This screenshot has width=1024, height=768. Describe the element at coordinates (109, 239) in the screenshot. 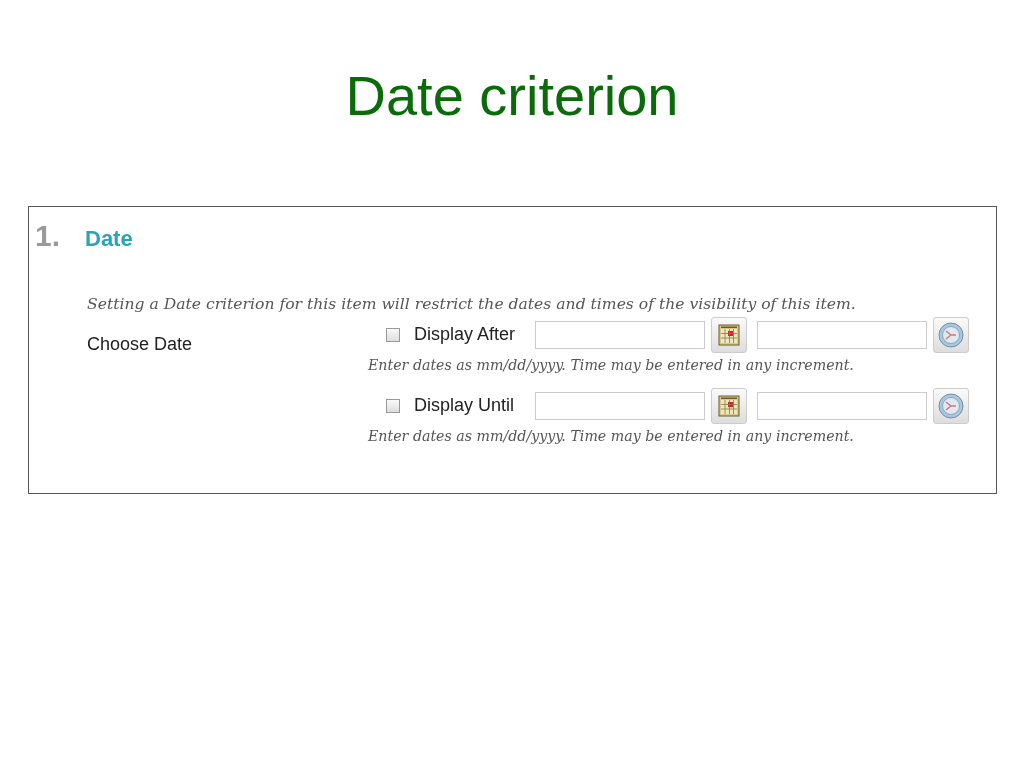

I see `section-title: Date` at that location.